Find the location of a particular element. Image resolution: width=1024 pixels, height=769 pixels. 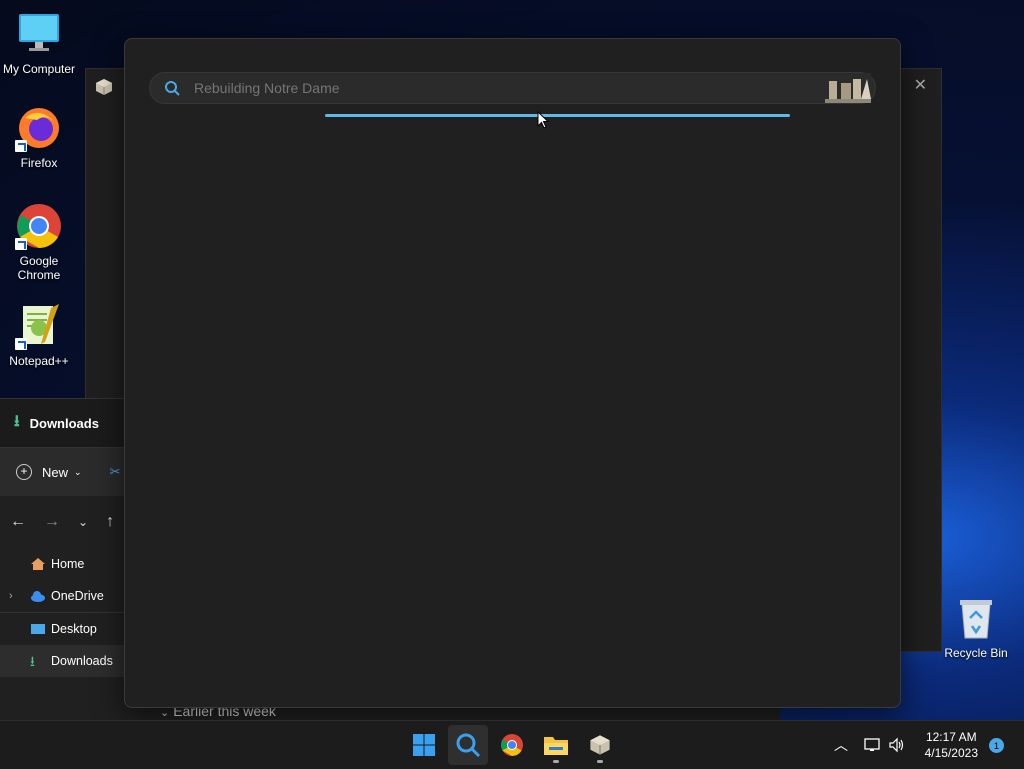

plus-circle-icon: + is located at coordinates (24, 472).